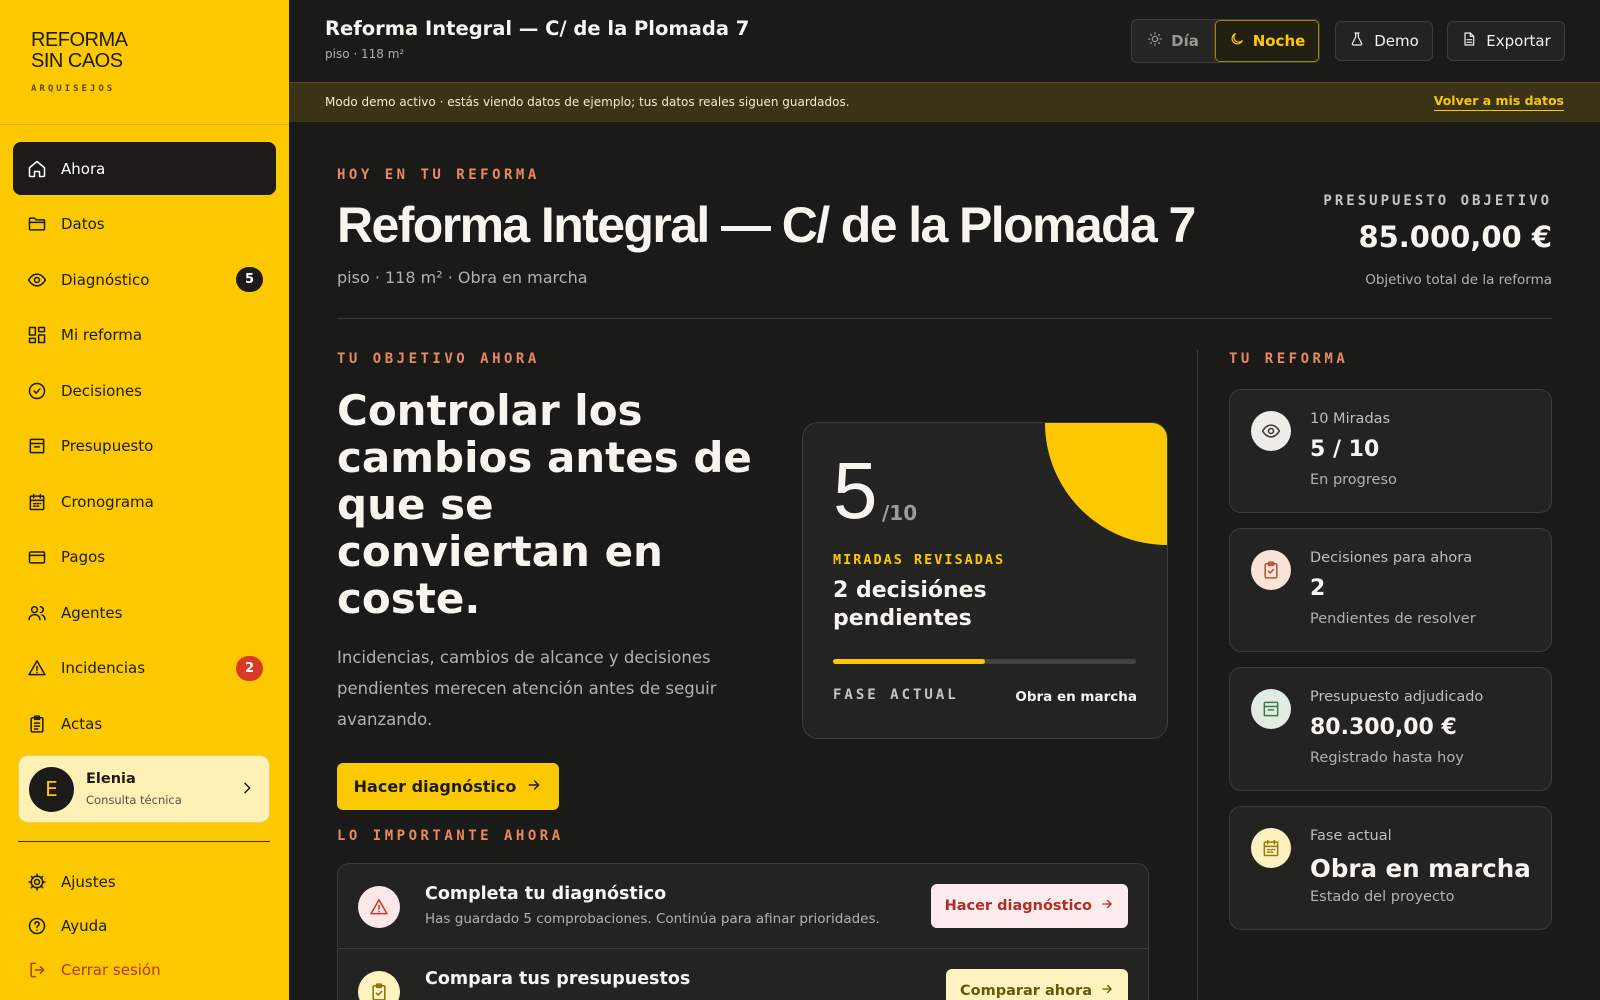  I want to click on page-subtitle: piso · 118 m² · Obra en marcha, so click(462, 277).